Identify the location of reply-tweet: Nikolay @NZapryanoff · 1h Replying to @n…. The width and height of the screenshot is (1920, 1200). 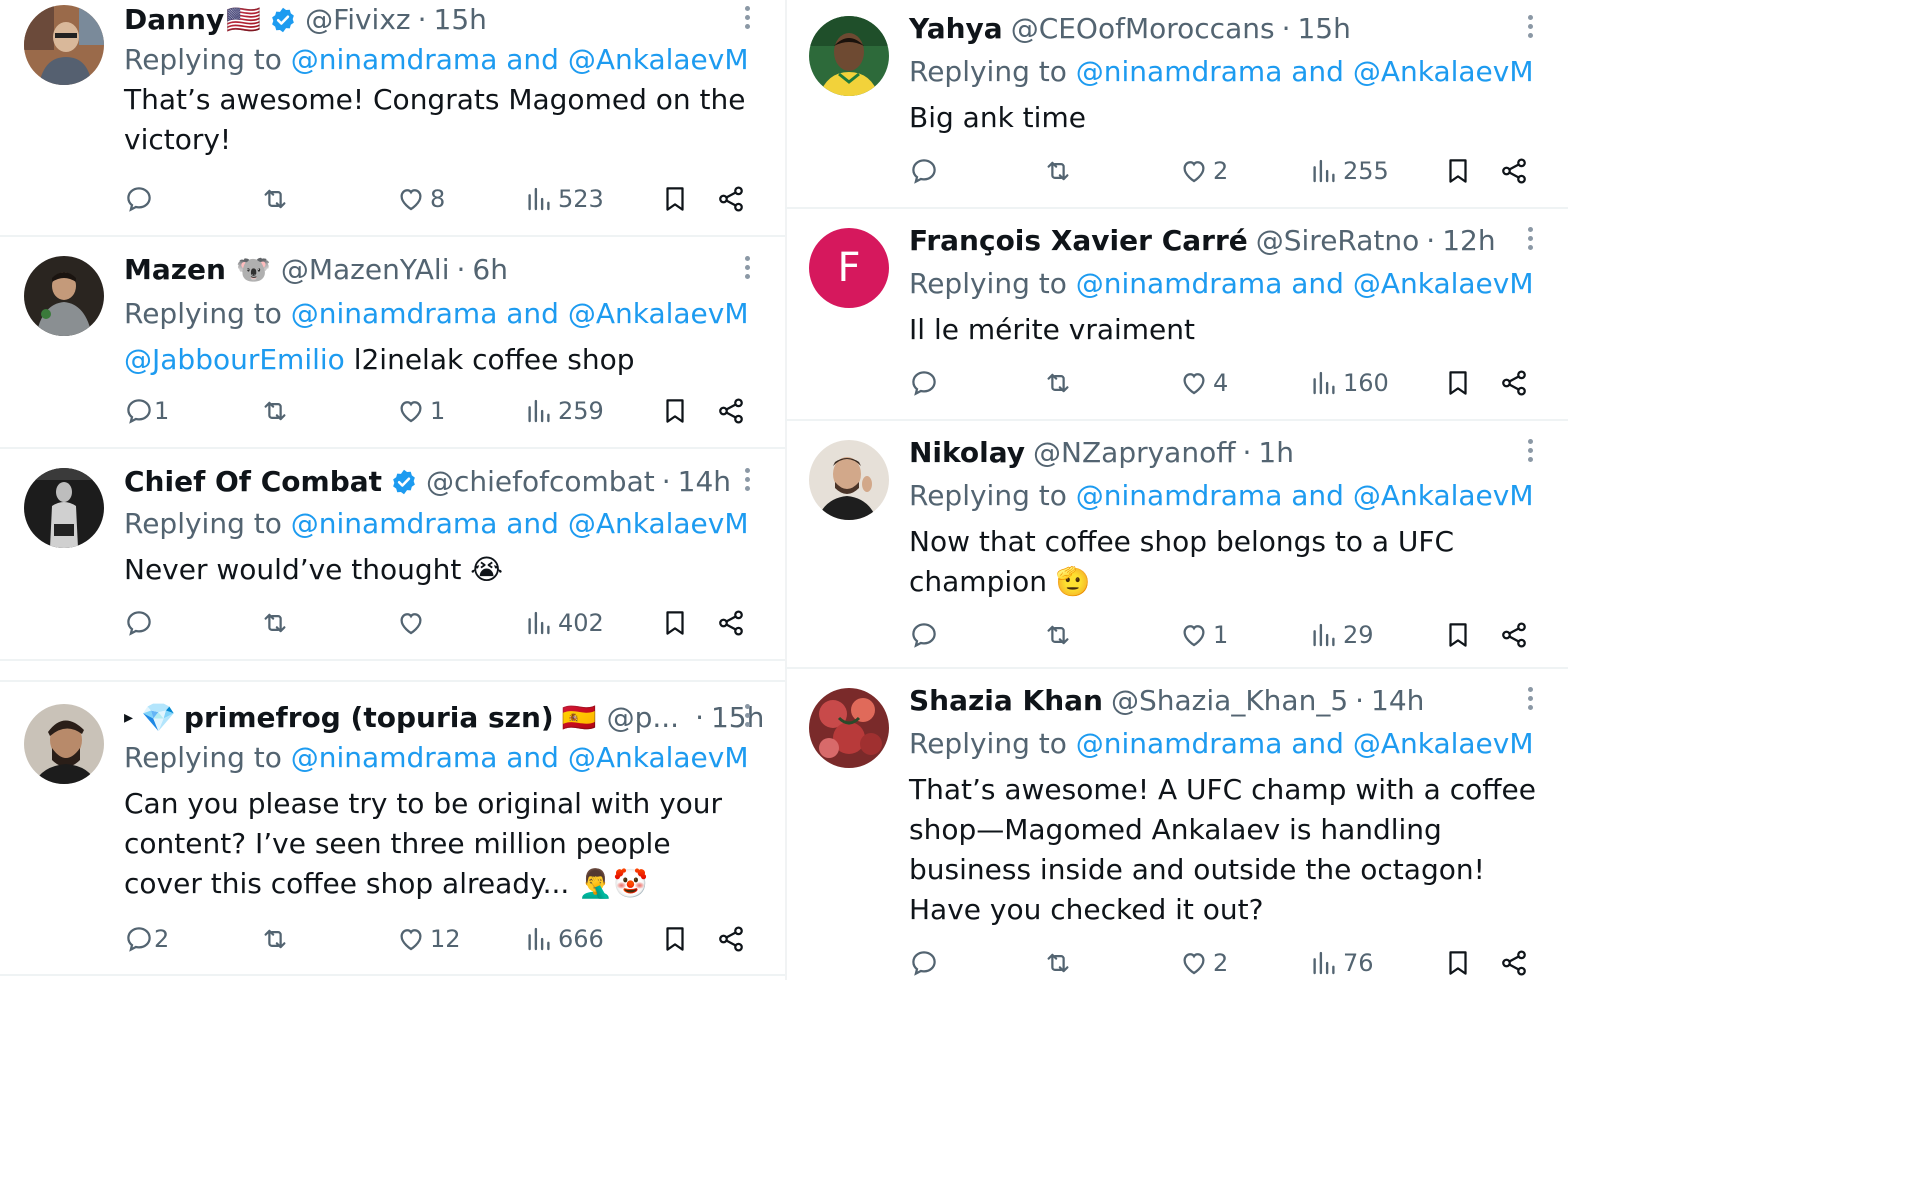
(1176, 550).